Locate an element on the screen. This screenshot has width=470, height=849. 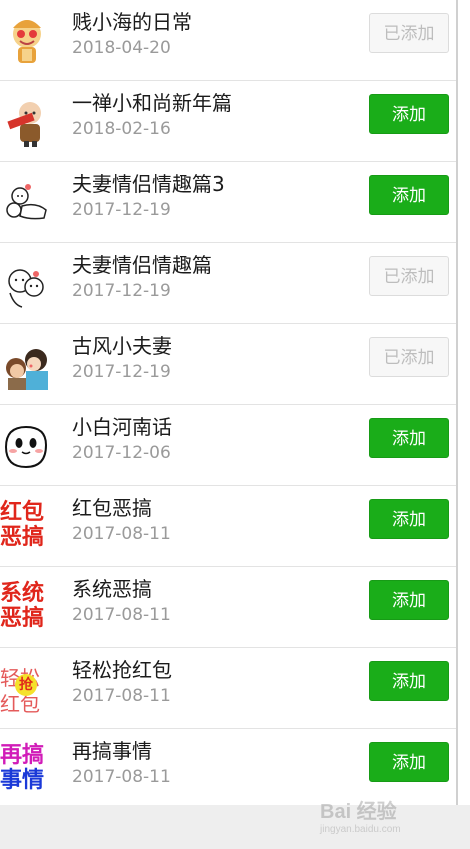
item-title: 贱小海的日常 is located at coordinates (132, 22).